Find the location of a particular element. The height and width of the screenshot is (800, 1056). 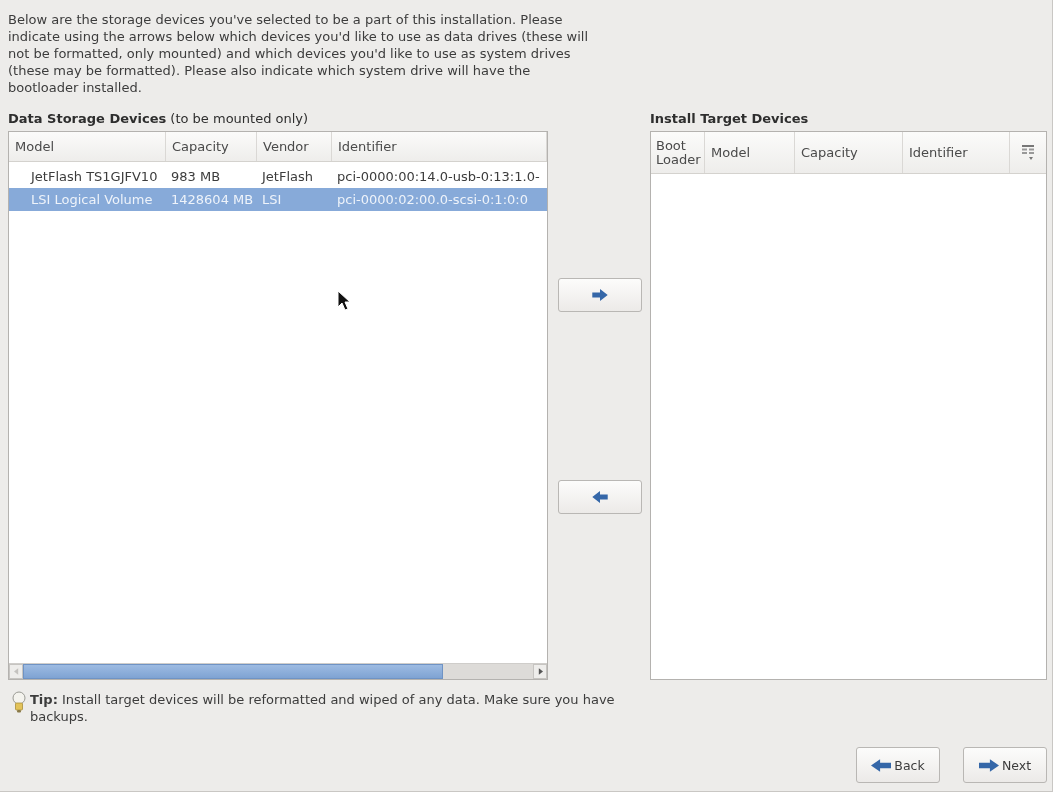

intro-text: Below are the storage devices you've selected to be a part of this installation. Please indicate using the arrows below which devices you'd like to use as data drives (these will not be formatted, only mounted) and which devices you'd like to use as system drives (these may be formatted). Please also indicate which system drive will have the bootloader installed. is located at coordinates (299, 53).